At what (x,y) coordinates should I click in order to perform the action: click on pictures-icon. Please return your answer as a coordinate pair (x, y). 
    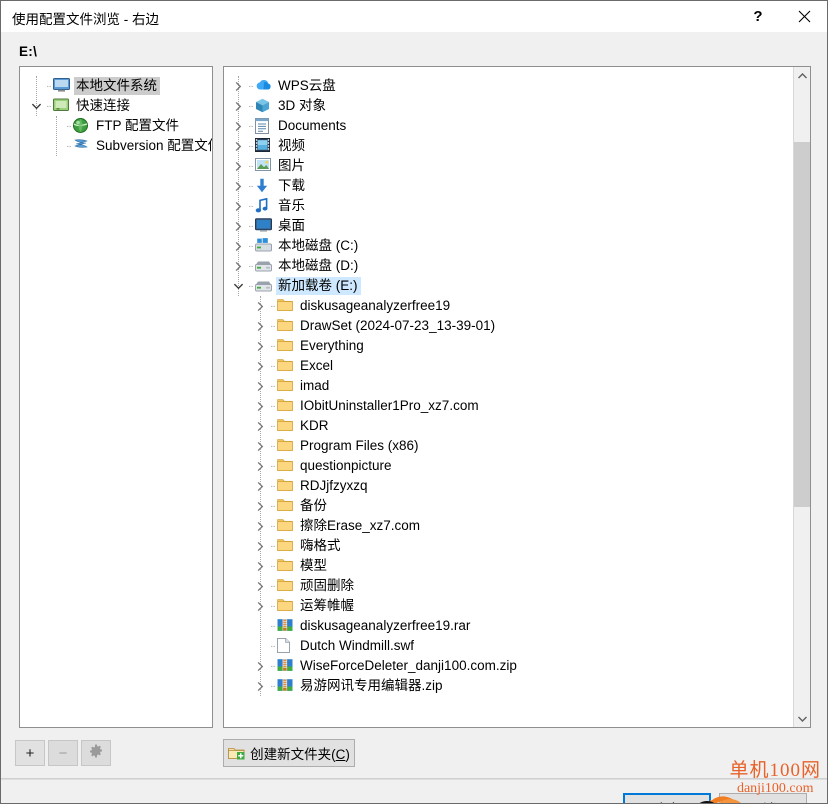
    Looking at the image, I should click on (264, 166).